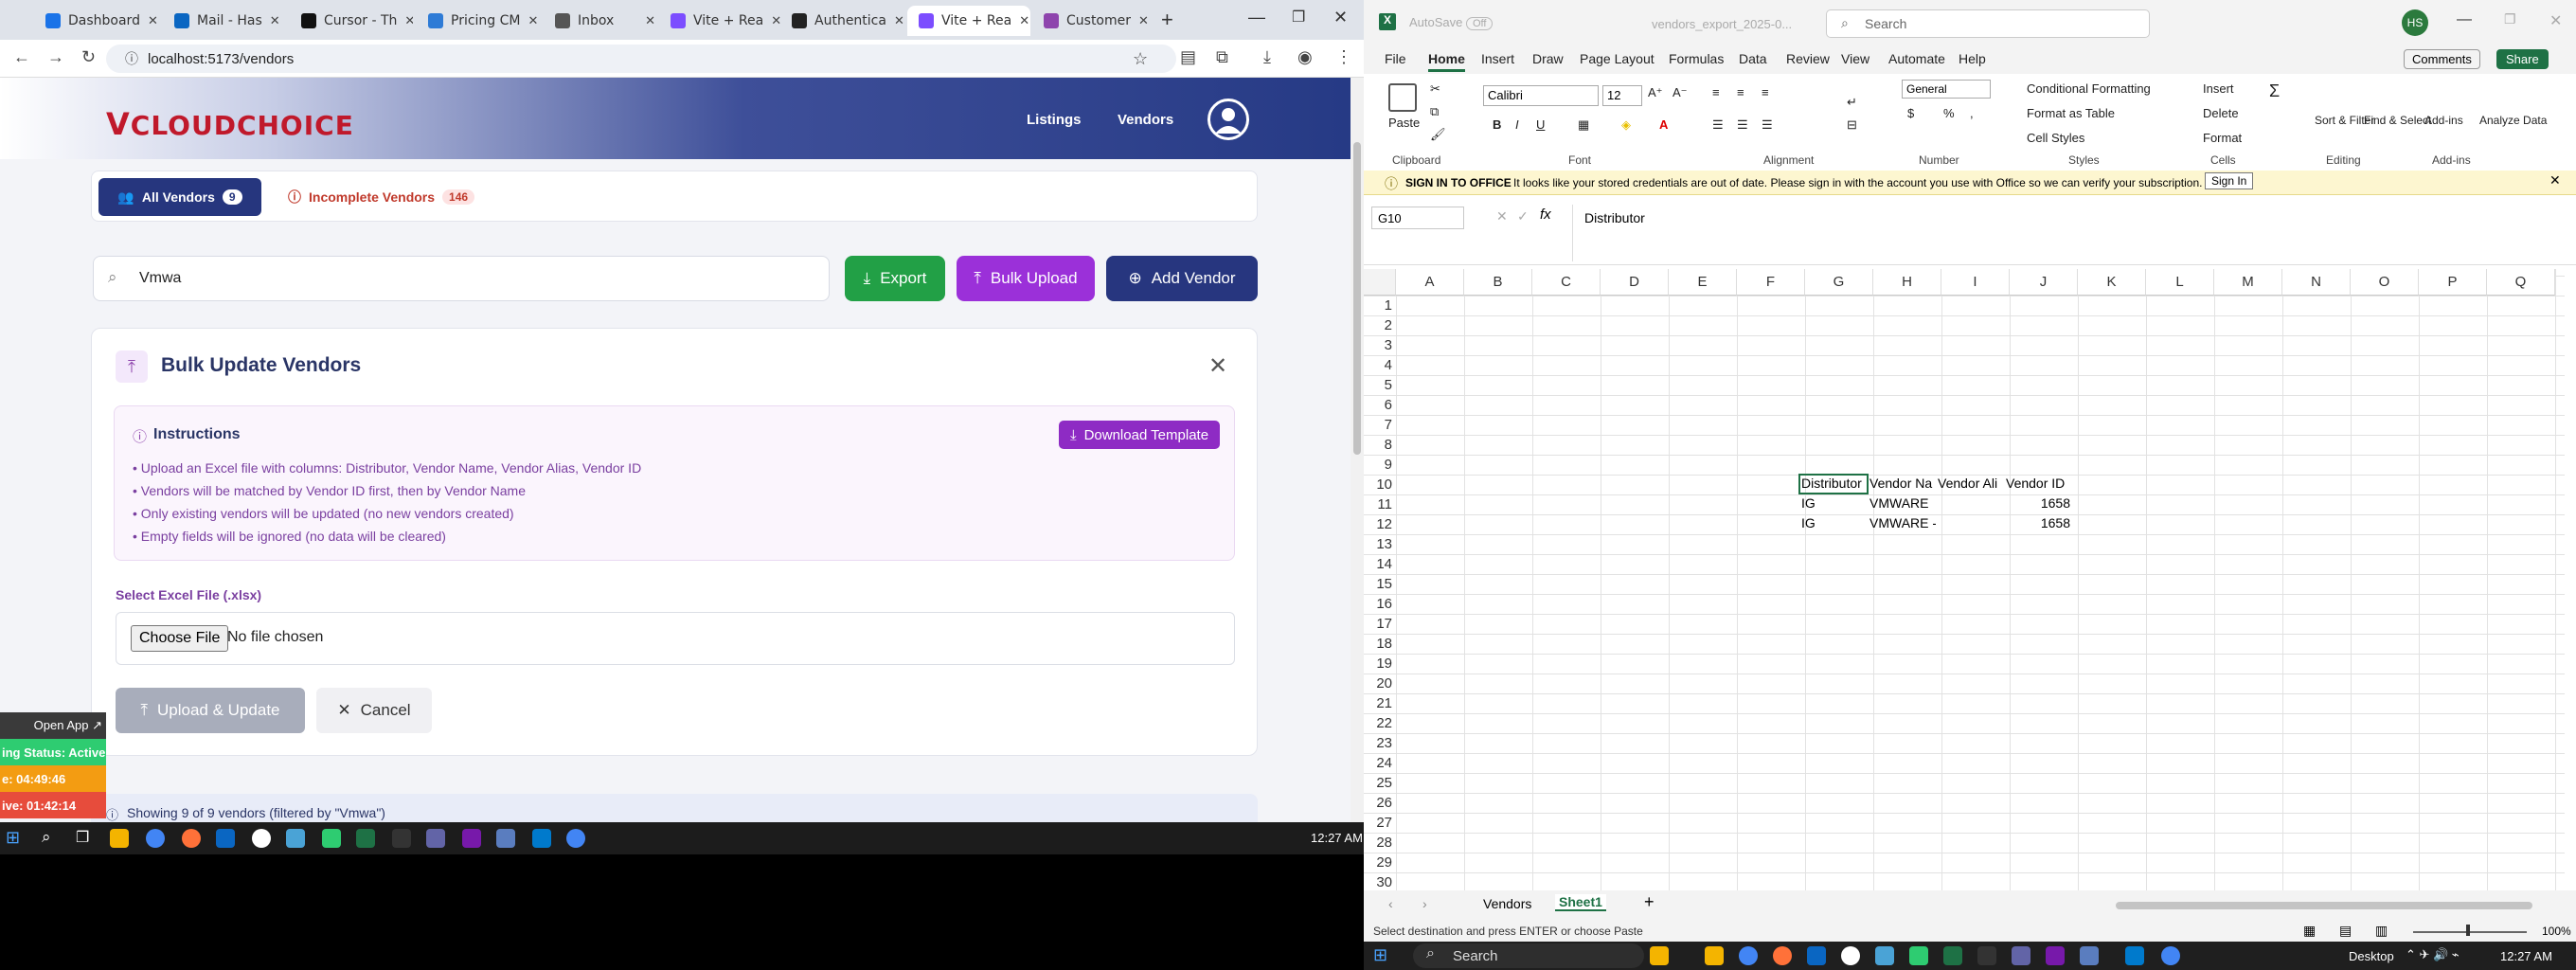  I want to click on share-button: Share, so click(2522, 59).